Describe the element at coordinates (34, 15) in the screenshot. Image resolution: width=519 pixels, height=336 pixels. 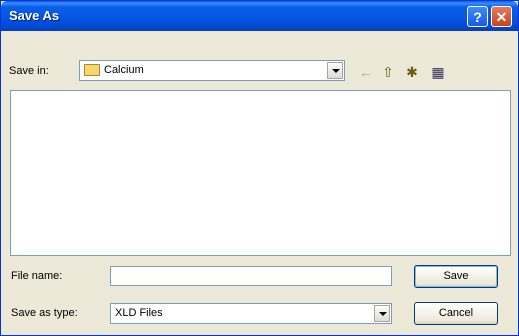
I see `window-title: Save As` at that location.